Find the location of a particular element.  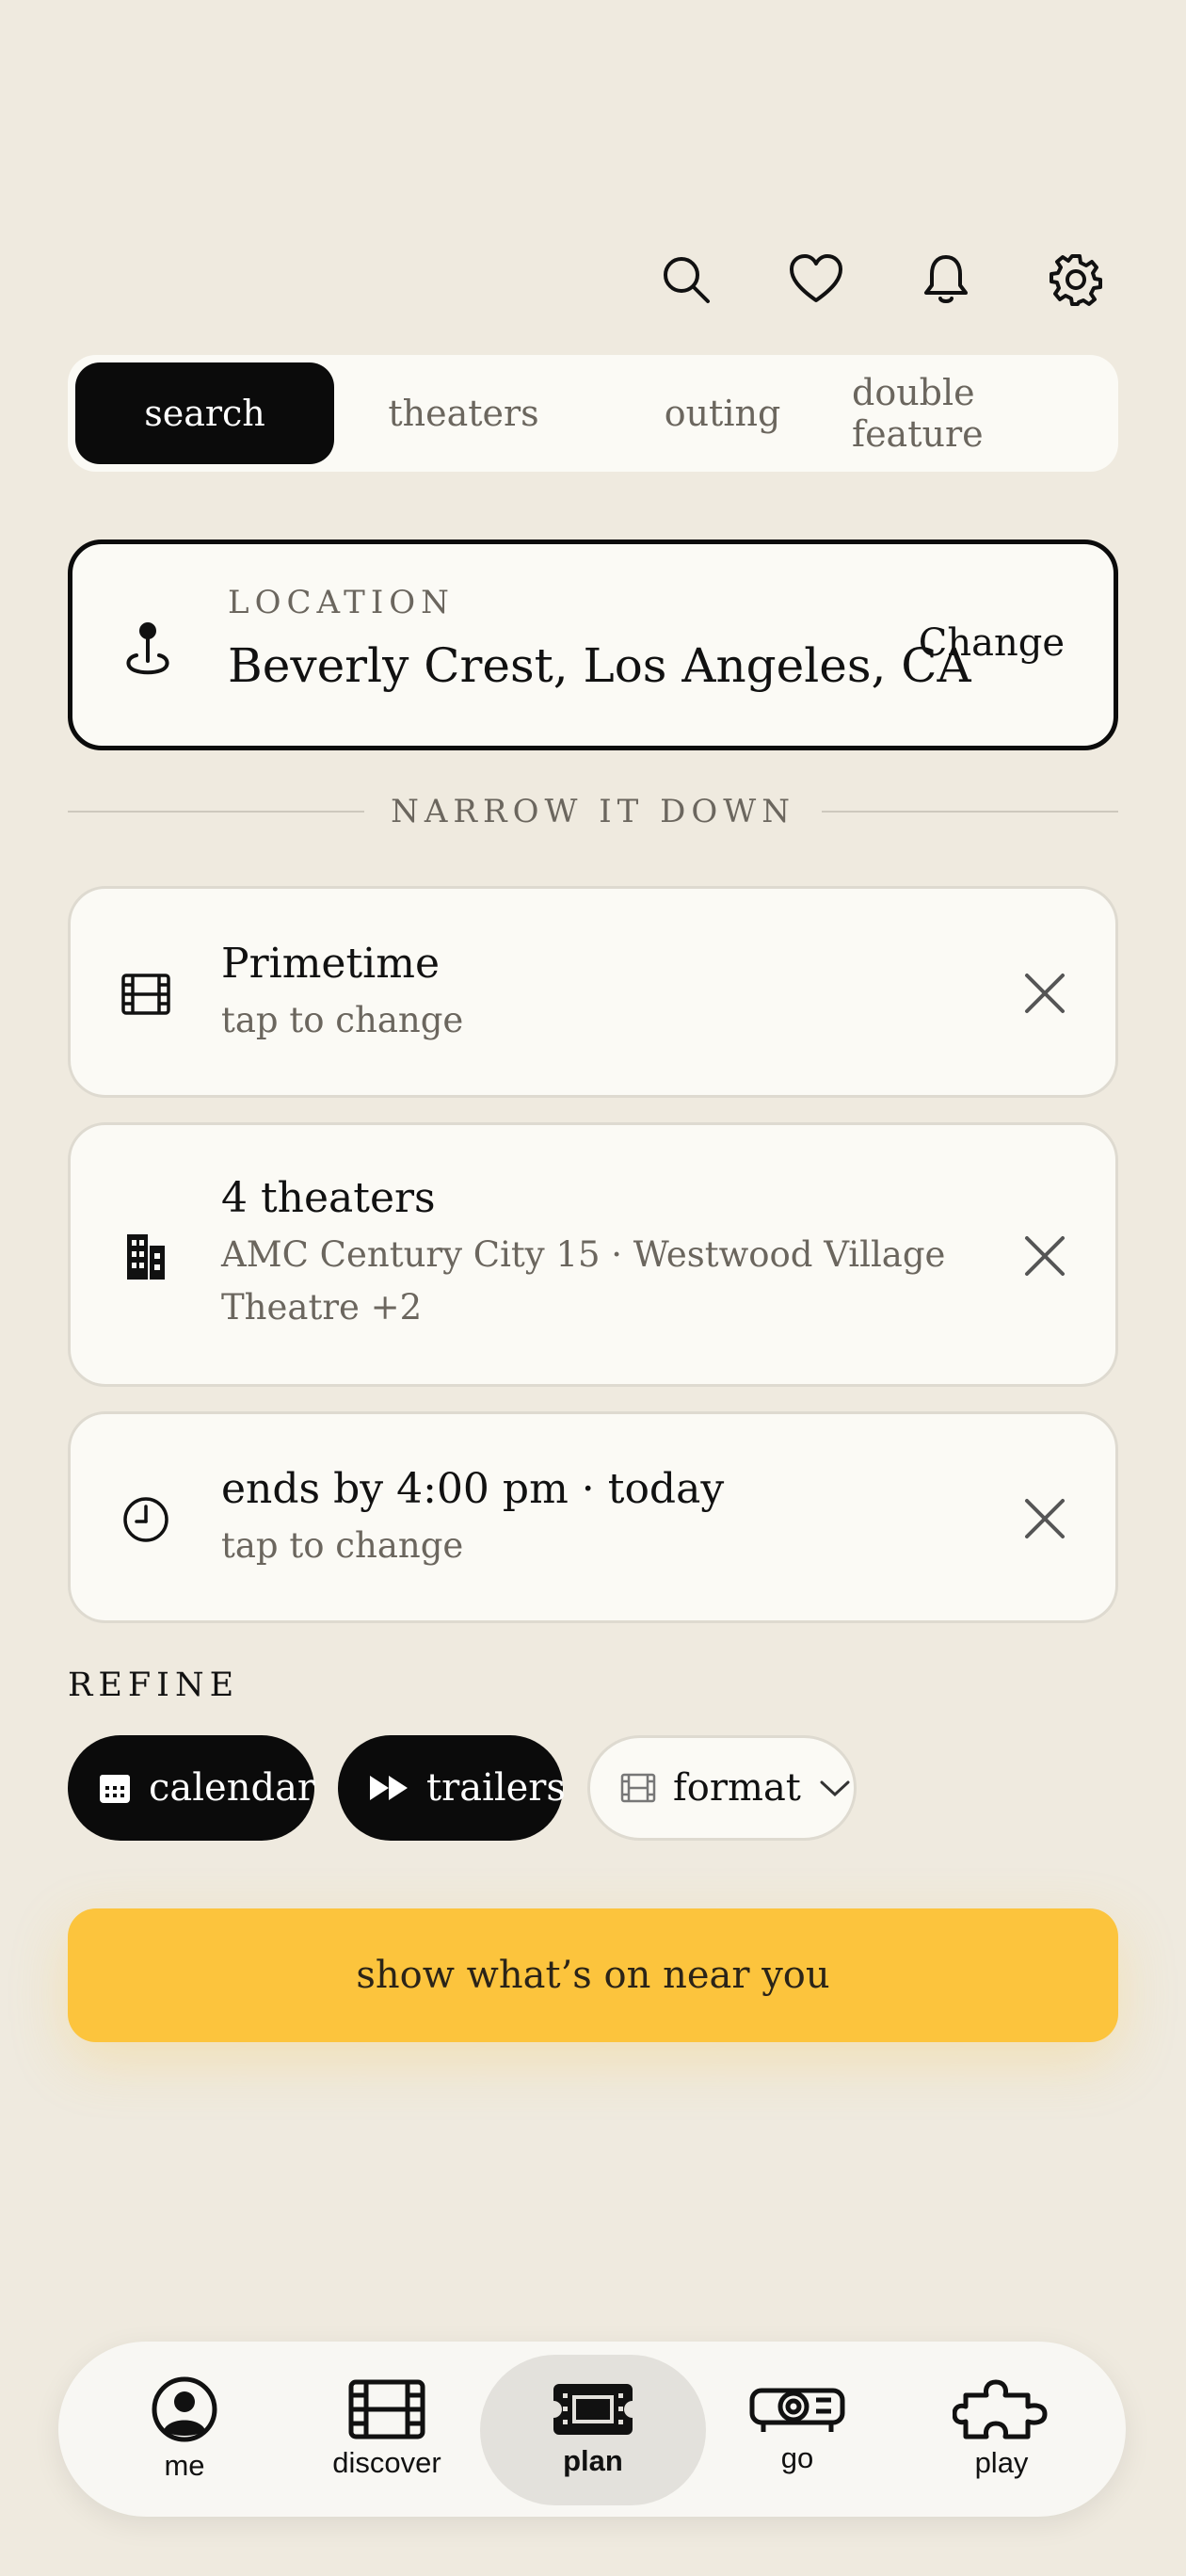

person-icon is located at coordinates (184, 2409).